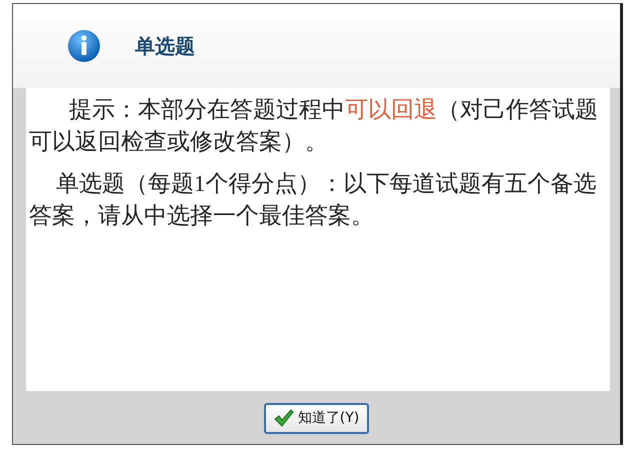  Describe the element at coordinates (284, 418) in the screenshot. I see `check-icon` at that location.